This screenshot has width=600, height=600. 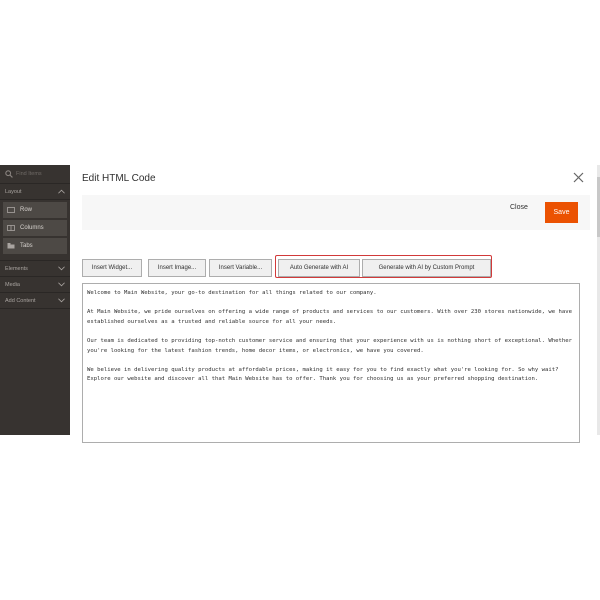 I want to click on tabs-icon, so click(x=11, y=246).